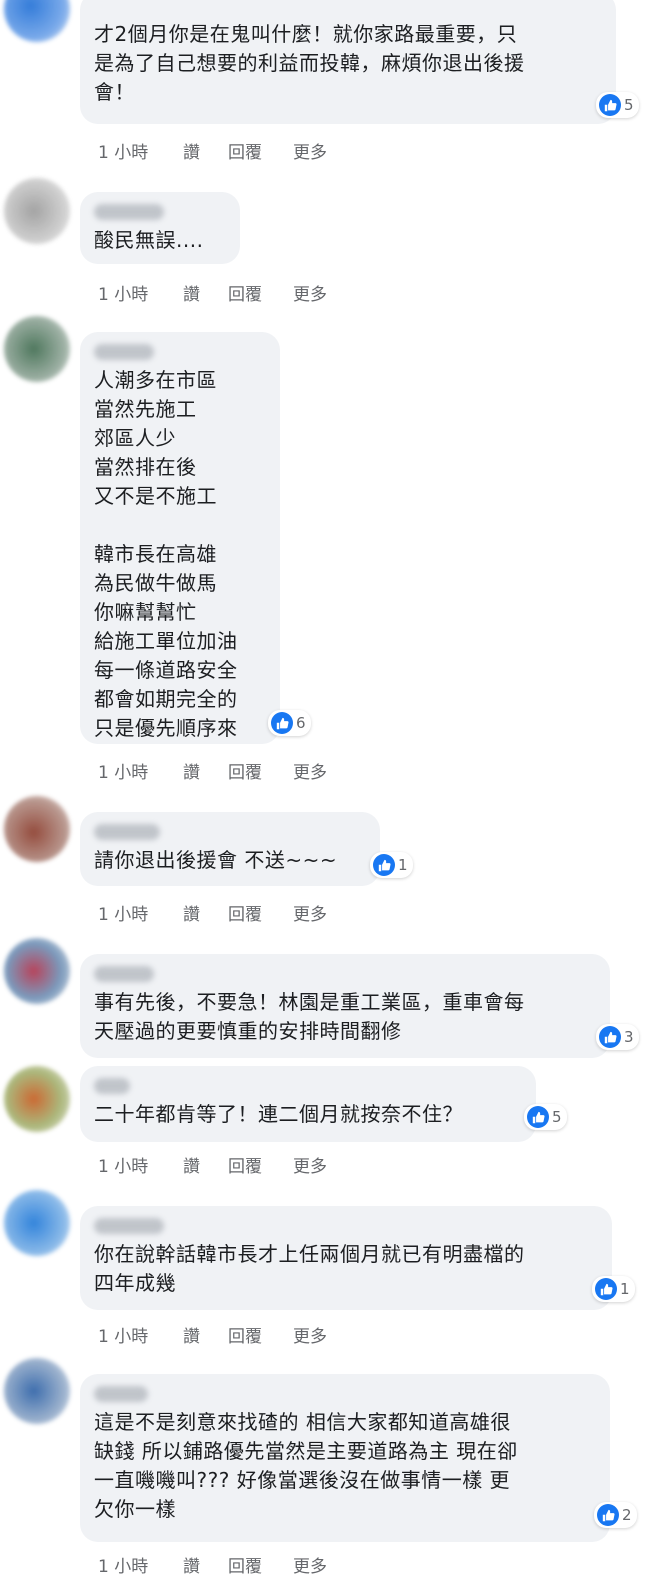  I want to click on comment-bubble: 你在說幹話韓市長才上任兩個月就已有明盡檔的 四年成幾, so click(346, 1258).